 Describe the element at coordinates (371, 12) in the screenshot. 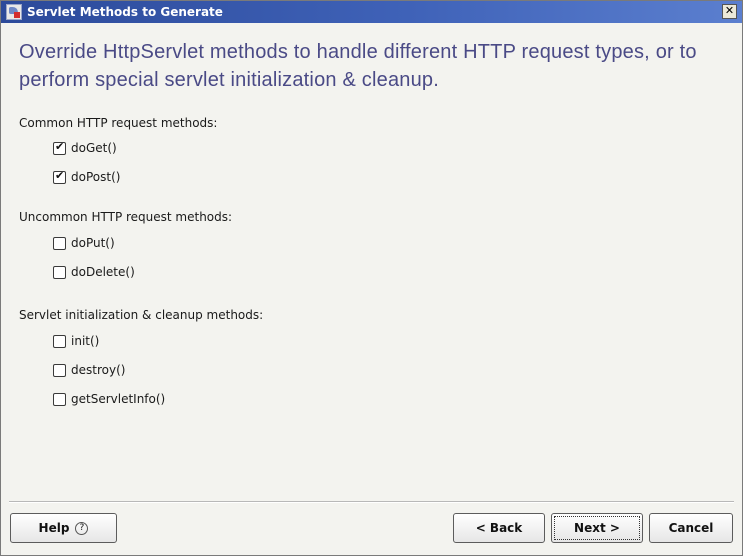

I see `title-bar: Servlet Methods to Generate ✕` at that location.